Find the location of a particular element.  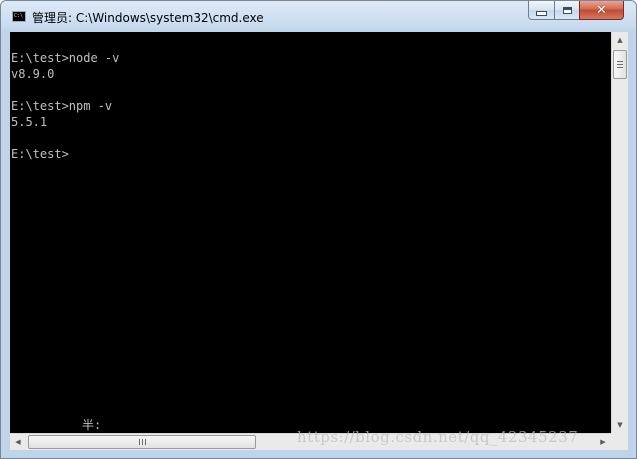

title-bar: C:\ 管理员: C:\Windows\system32\cmd.exe ✕ is located at coordinates (318, 16).